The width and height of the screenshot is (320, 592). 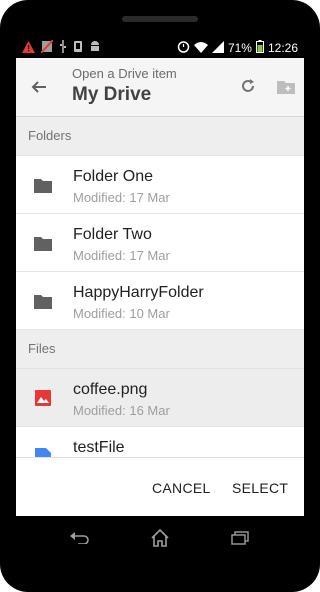 I want to click on recent-apps-icon, so click(x=240, y=538).